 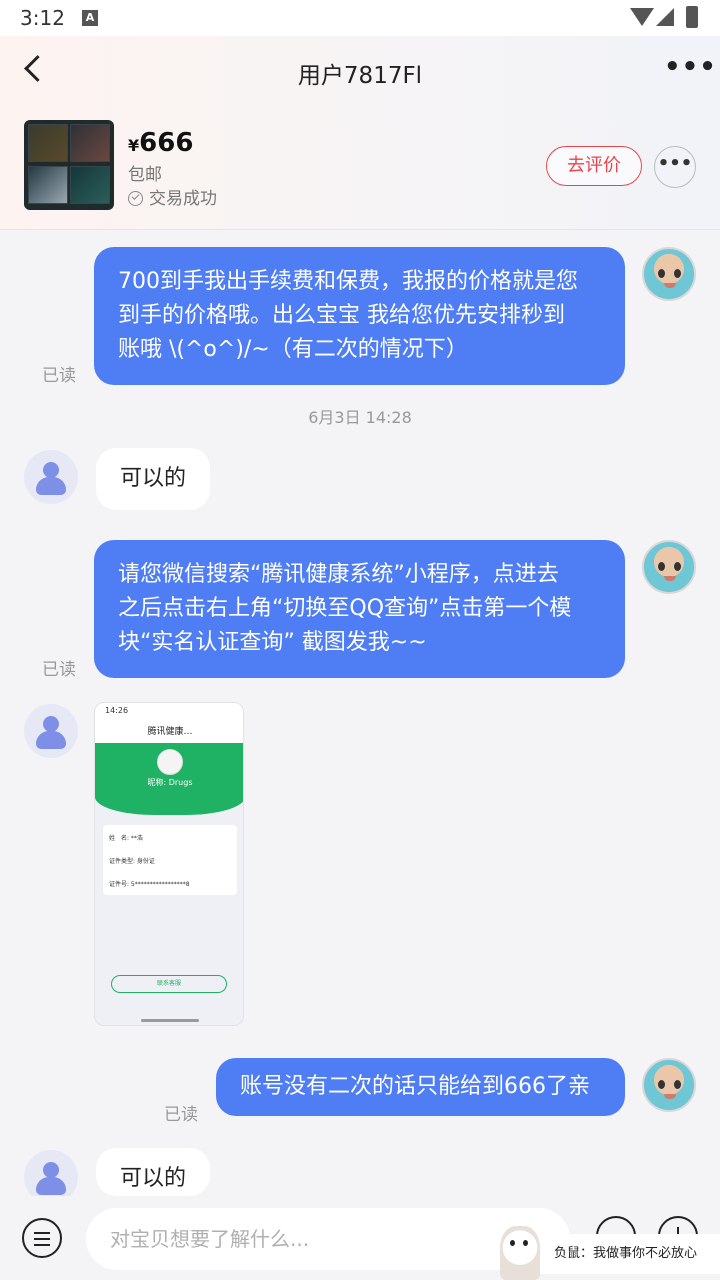 What do you see at coordinates (134, 145) in the screenshot?
I see `currency-symbol: ¥` at bounding box center [134, 145].